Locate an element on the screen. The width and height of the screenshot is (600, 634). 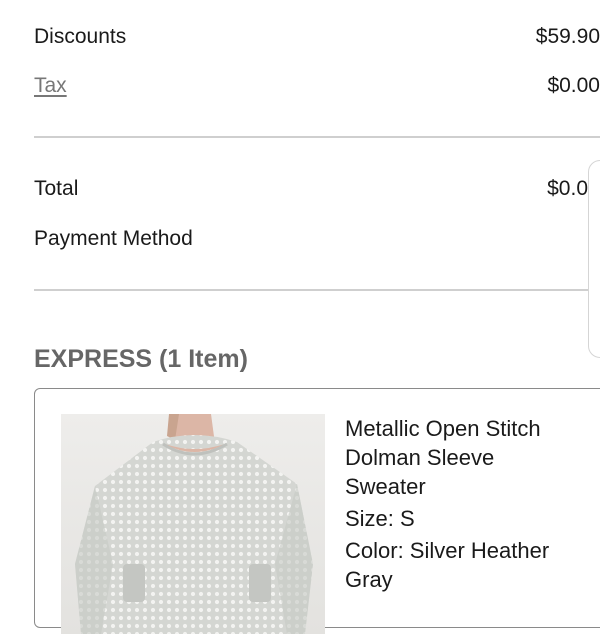
payment-method-row: Payment Method is located at coordinates (317, 239).